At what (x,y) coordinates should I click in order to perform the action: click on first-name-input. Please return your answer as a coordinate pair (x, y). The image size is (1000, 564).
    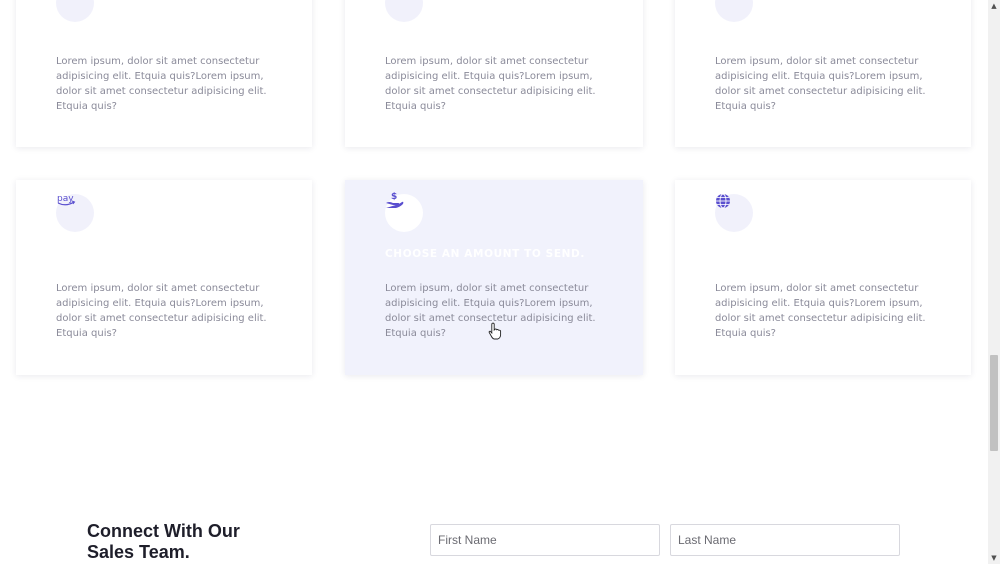
    Looking at the image, I should click on (545, 540).